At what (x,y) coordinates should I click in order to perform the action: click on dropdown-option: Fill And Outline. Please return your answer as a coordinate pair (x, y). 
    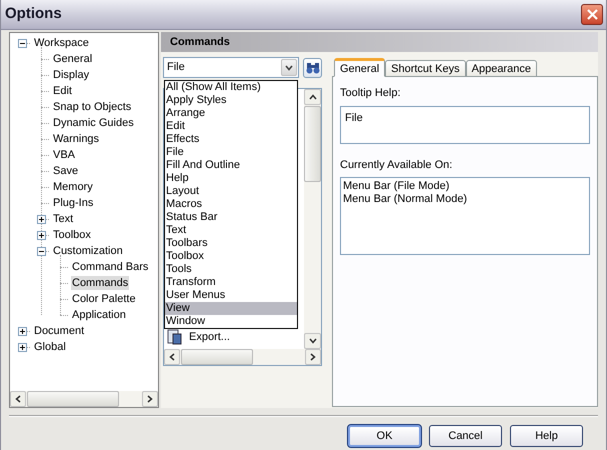
    Looking at the image, I should click on (231, 165).